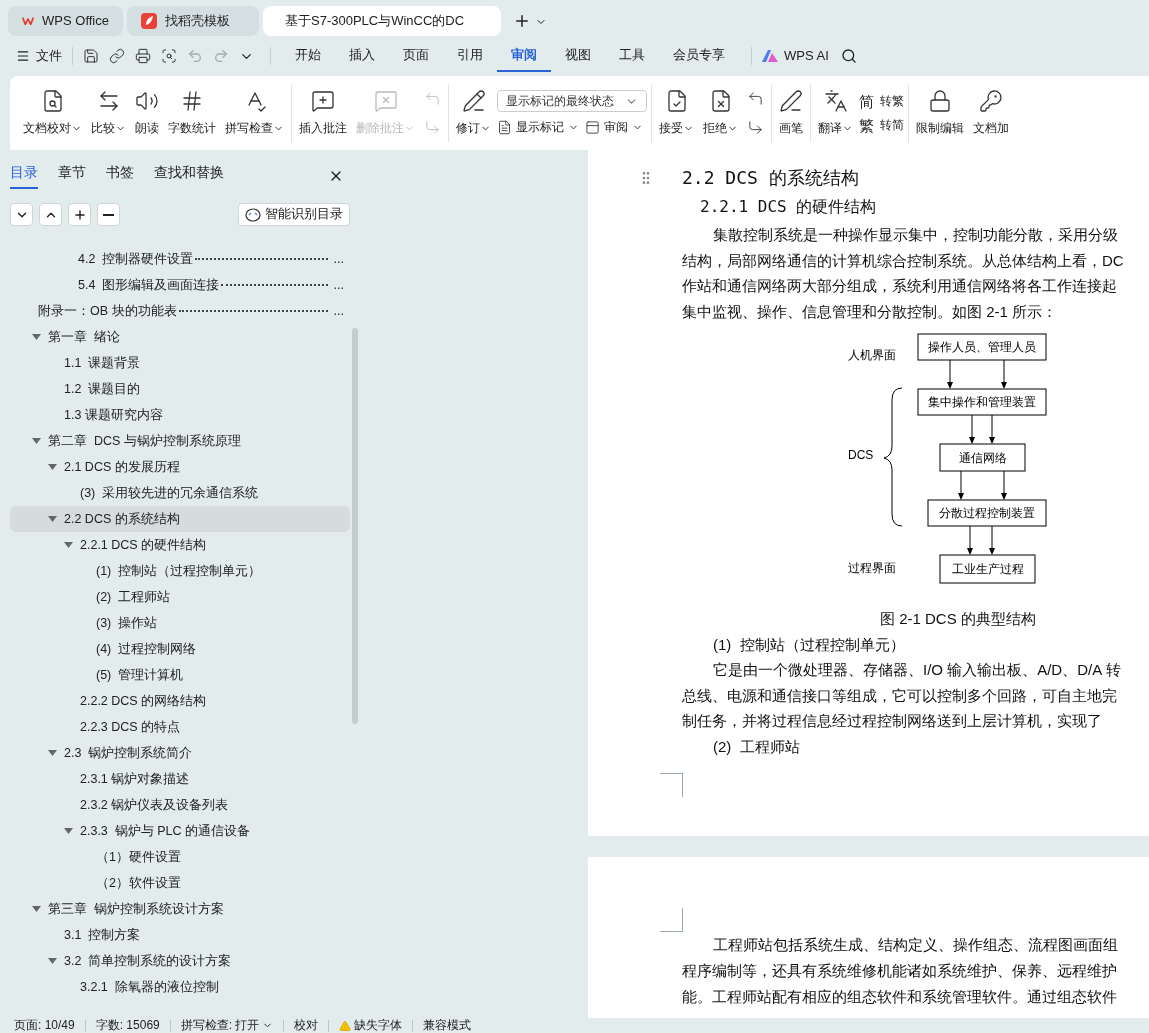  Describe the element at coordinates (578, 56) in the screenshot. I see `menu-tab: 视图` at that location.